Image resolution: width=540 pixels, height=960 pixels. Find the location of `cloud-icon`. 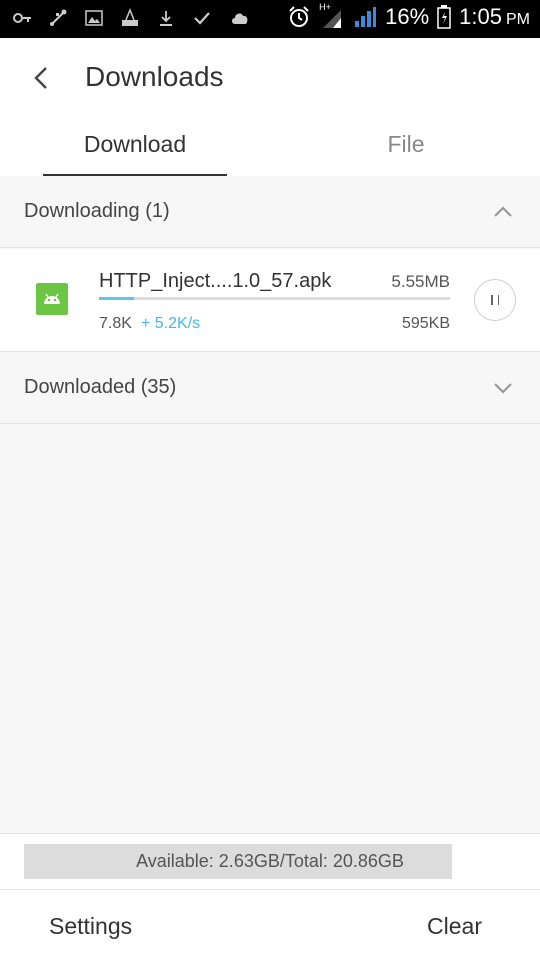

cloud-icon is located at coordinates (240, 18).